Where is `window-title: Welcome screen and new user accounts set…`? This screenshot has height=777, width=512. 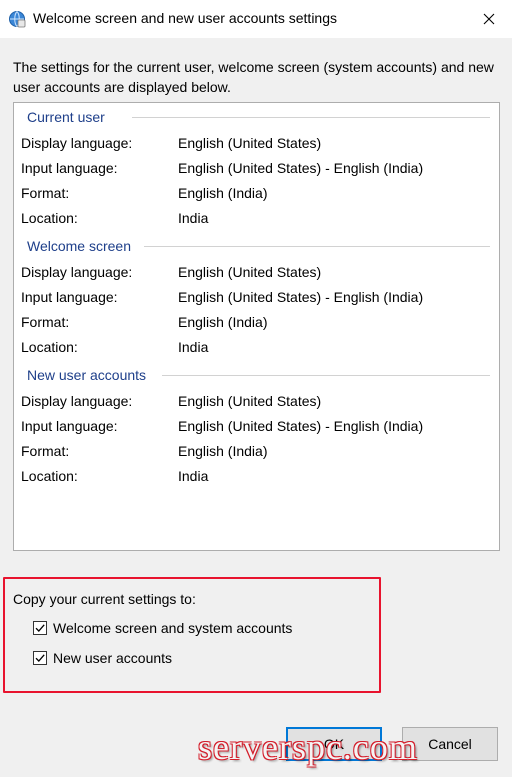 window-title: Welcome screen and new user accounts set… is located at coordinates (185, 18).